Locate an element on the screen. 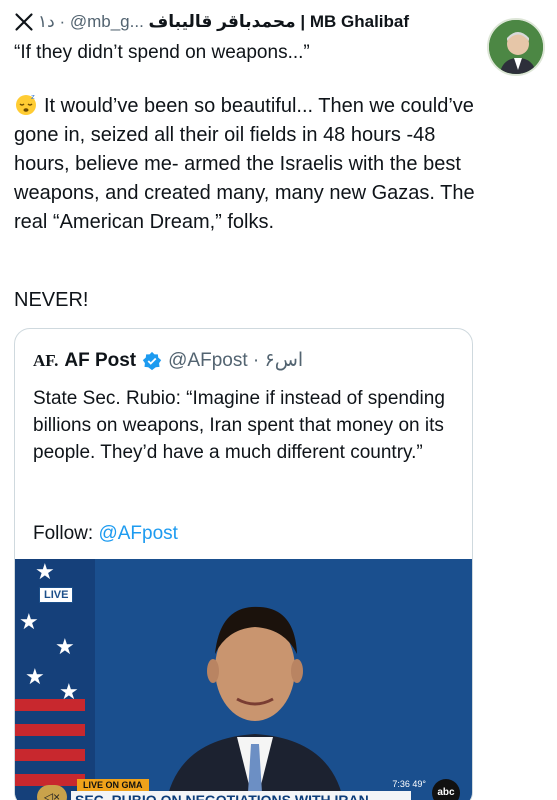 The image size is (557, 800). author-avatar is located at coordinates (516, 47).